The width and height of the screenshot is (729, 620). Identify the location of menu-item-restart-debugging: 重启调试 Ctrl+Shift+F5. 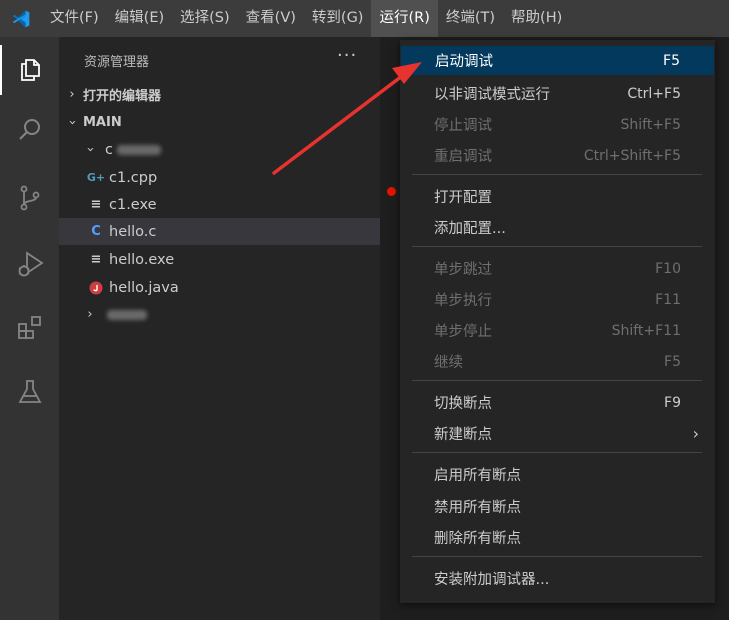
(557, 155).